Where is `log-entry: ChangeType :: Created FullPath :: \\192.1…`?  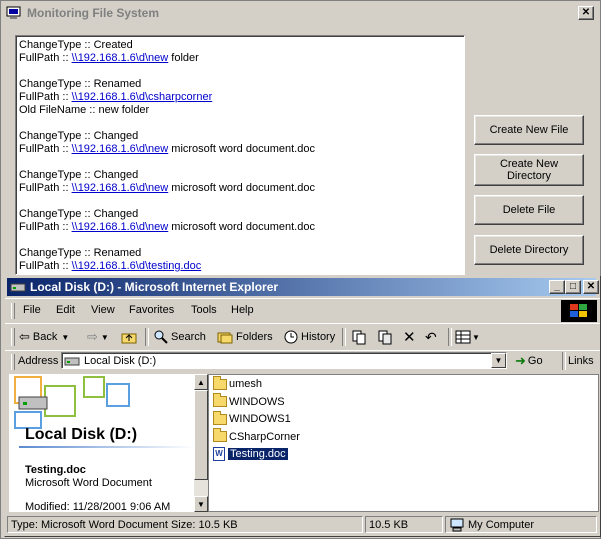 log-entry: ChangeType :: Created FullPath :: \\192.1… is located at coordinates (241, 52).